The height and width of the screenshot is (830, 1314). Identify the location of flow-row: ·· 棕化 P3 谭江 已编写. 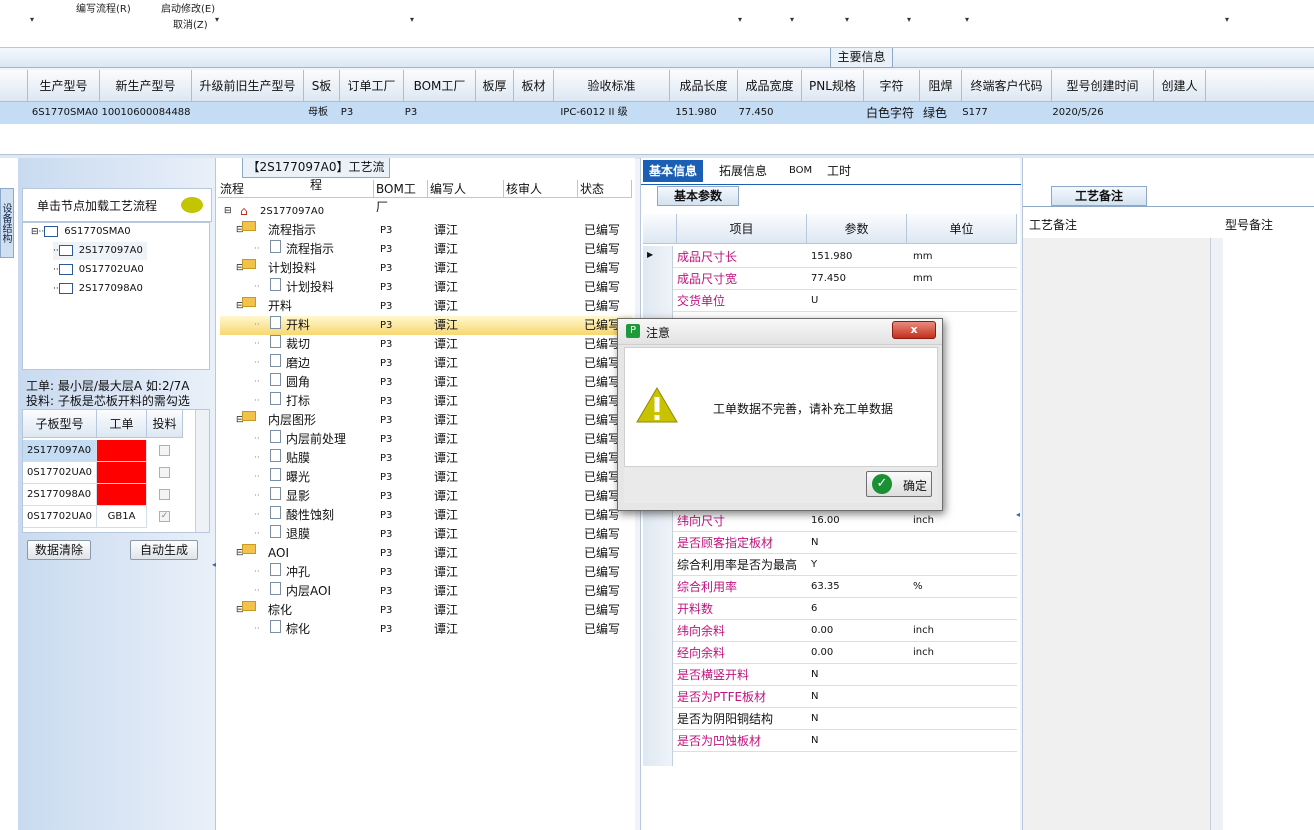
(426, 629).